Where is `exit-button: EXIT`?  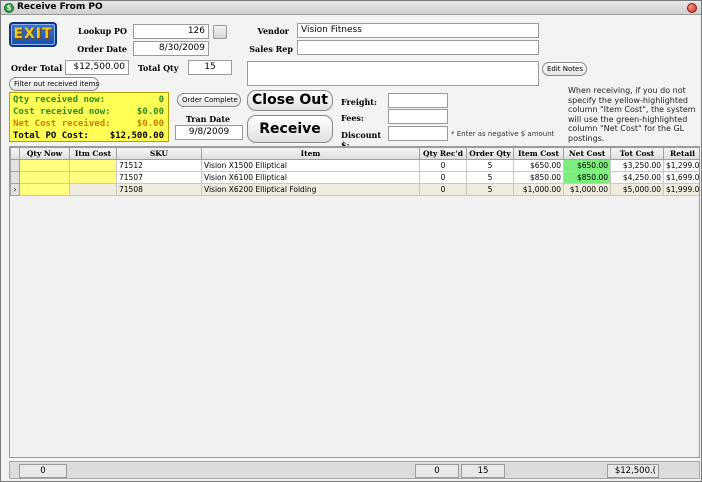
exit-button: EXIT is located at coordinates (33, 34).